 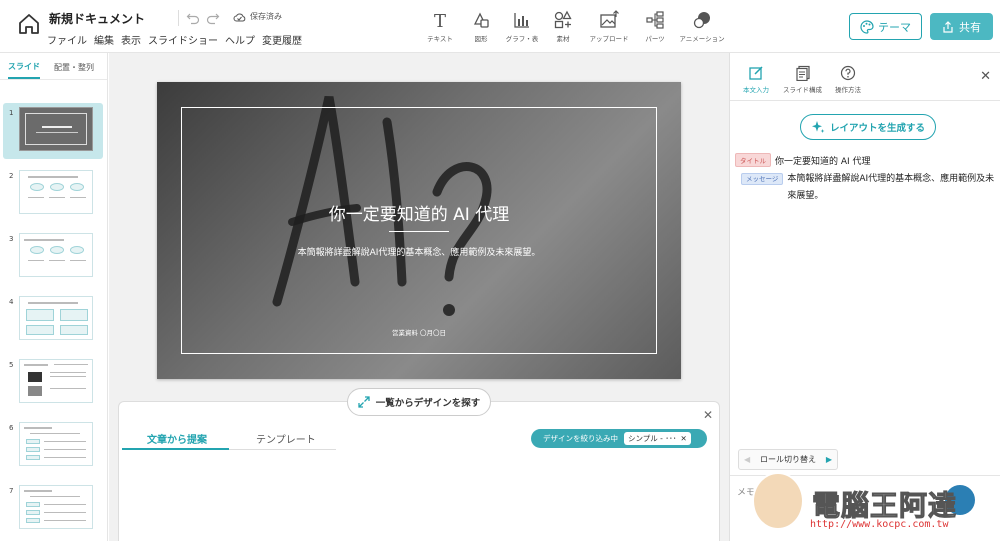 What do you see at coordinates (11, 176) in the screenshot?
I see `slide-number: 2` at bounding box center [11, 176].